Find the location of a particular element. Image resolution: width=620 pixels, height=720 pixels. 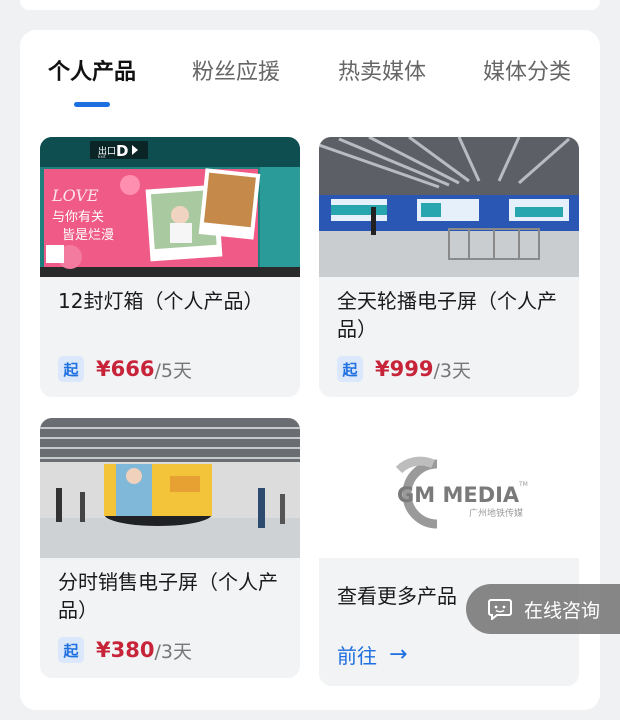

online-consult-button: 在线咨询 is located at coordinates (543, 609).